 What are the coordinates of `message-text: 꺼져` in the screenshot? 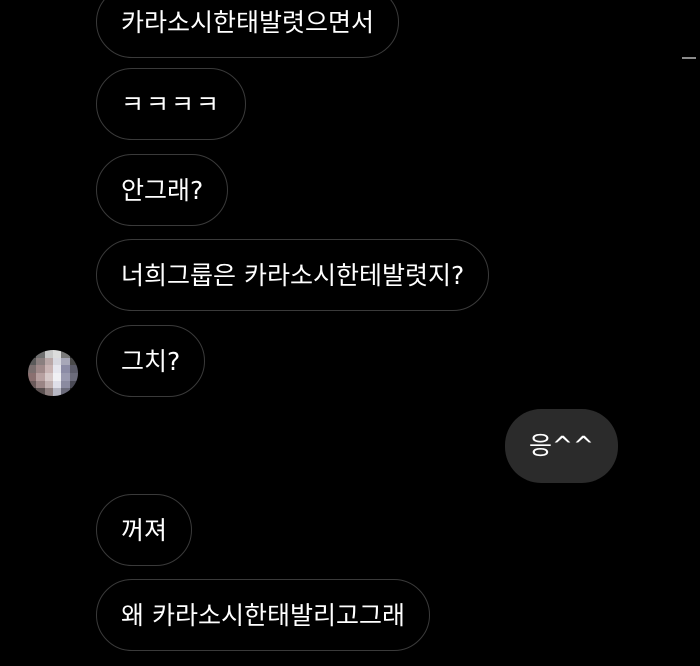 It's located at (144, 530).